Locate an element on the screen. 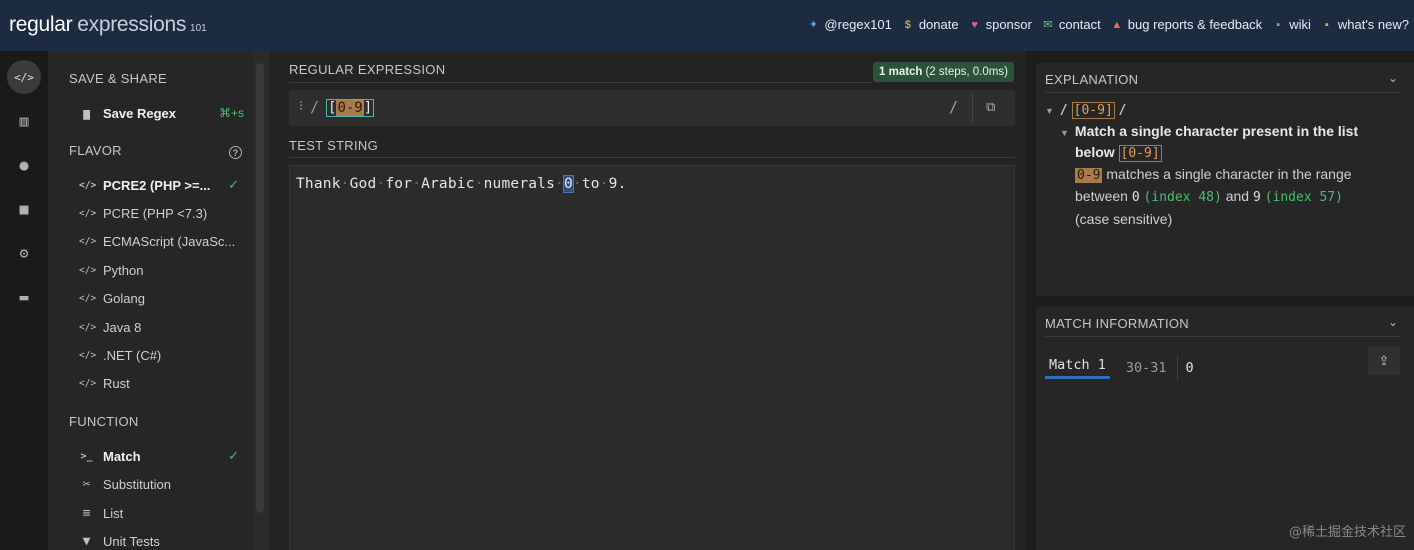 Image resolution: width=1414 pixels, height=550 pixels. flavor-label: Java 8 is located at coordinates (122, 327).